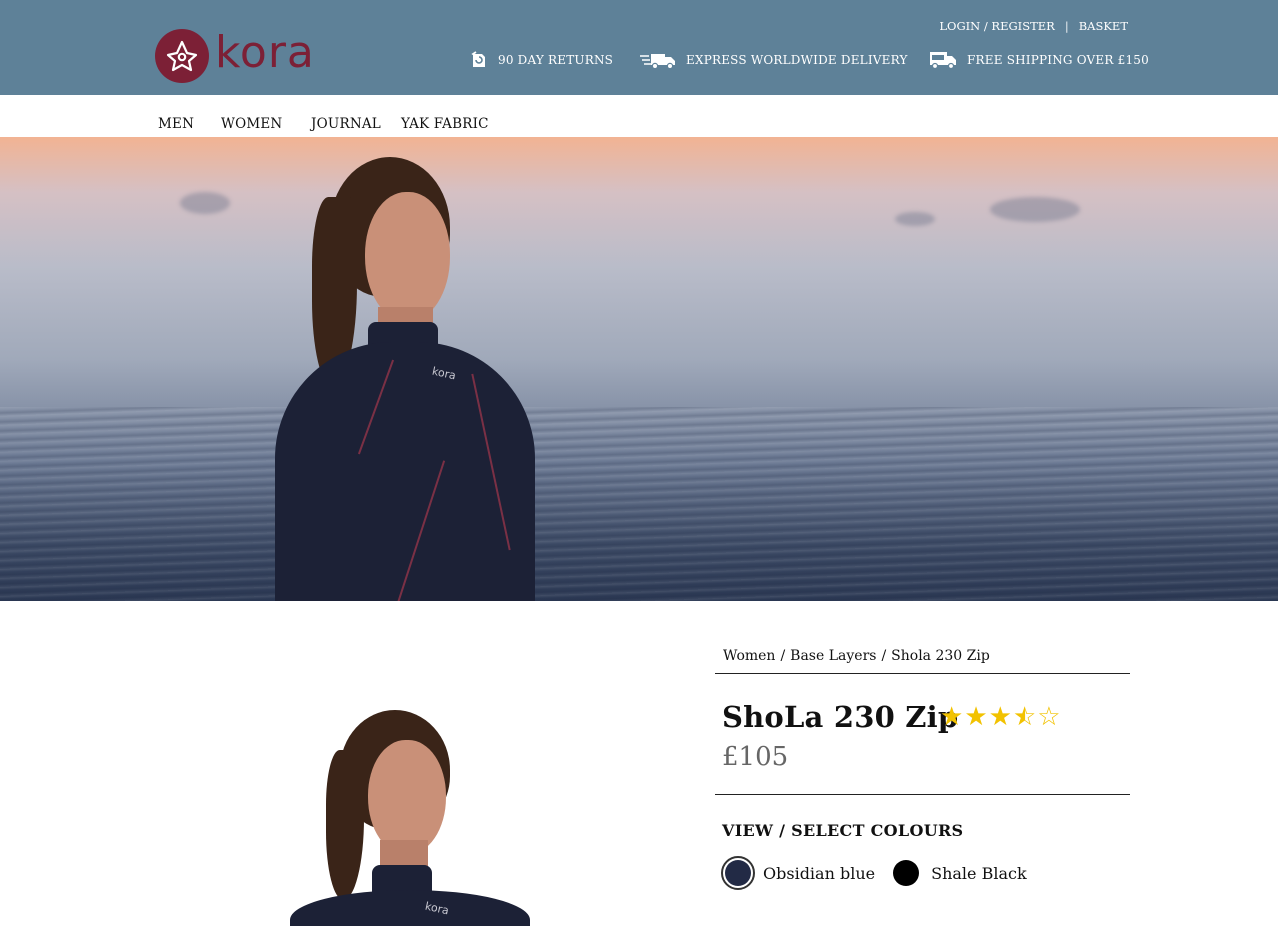  What do you see at coordinates (1058, 60) in the screenshot?
I see `usp-free-shipping-label: FREE SHIPPING OVER £150` at bounding box center [1058, 60].